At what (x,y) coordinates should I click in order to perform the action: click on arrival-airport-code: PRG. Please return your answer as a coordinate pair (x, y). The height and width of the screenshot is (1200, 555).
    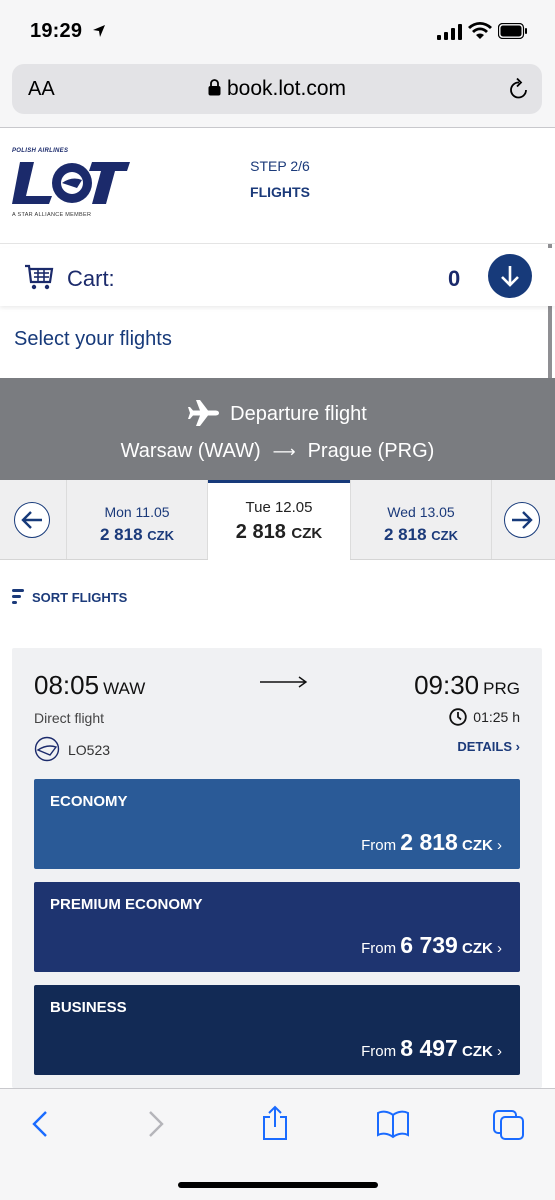
    Looking at the image, I should click on (501, 688).